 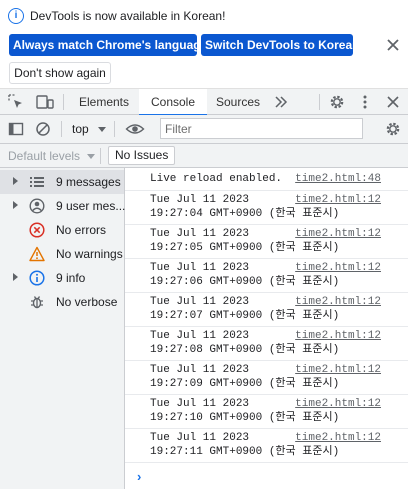 What do you see at coordinates (108, 45) in the screenshot?
I see `always-match-language-button: Always match Chrome's language` at bounding box center [108, 45].